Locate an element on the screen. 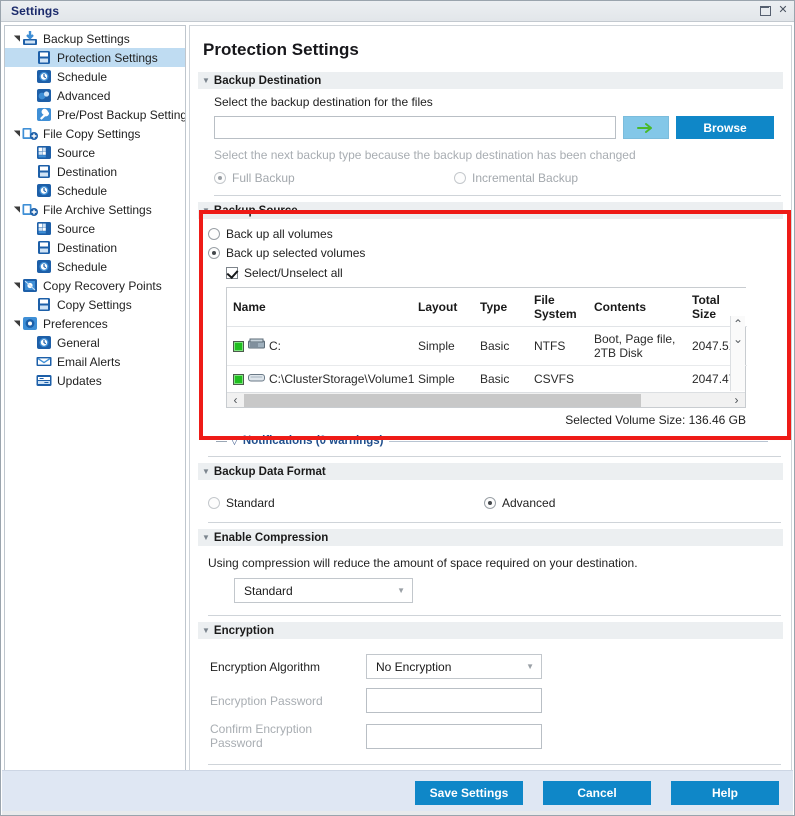  column-header-name: Name is located at coordinates (319, 307).